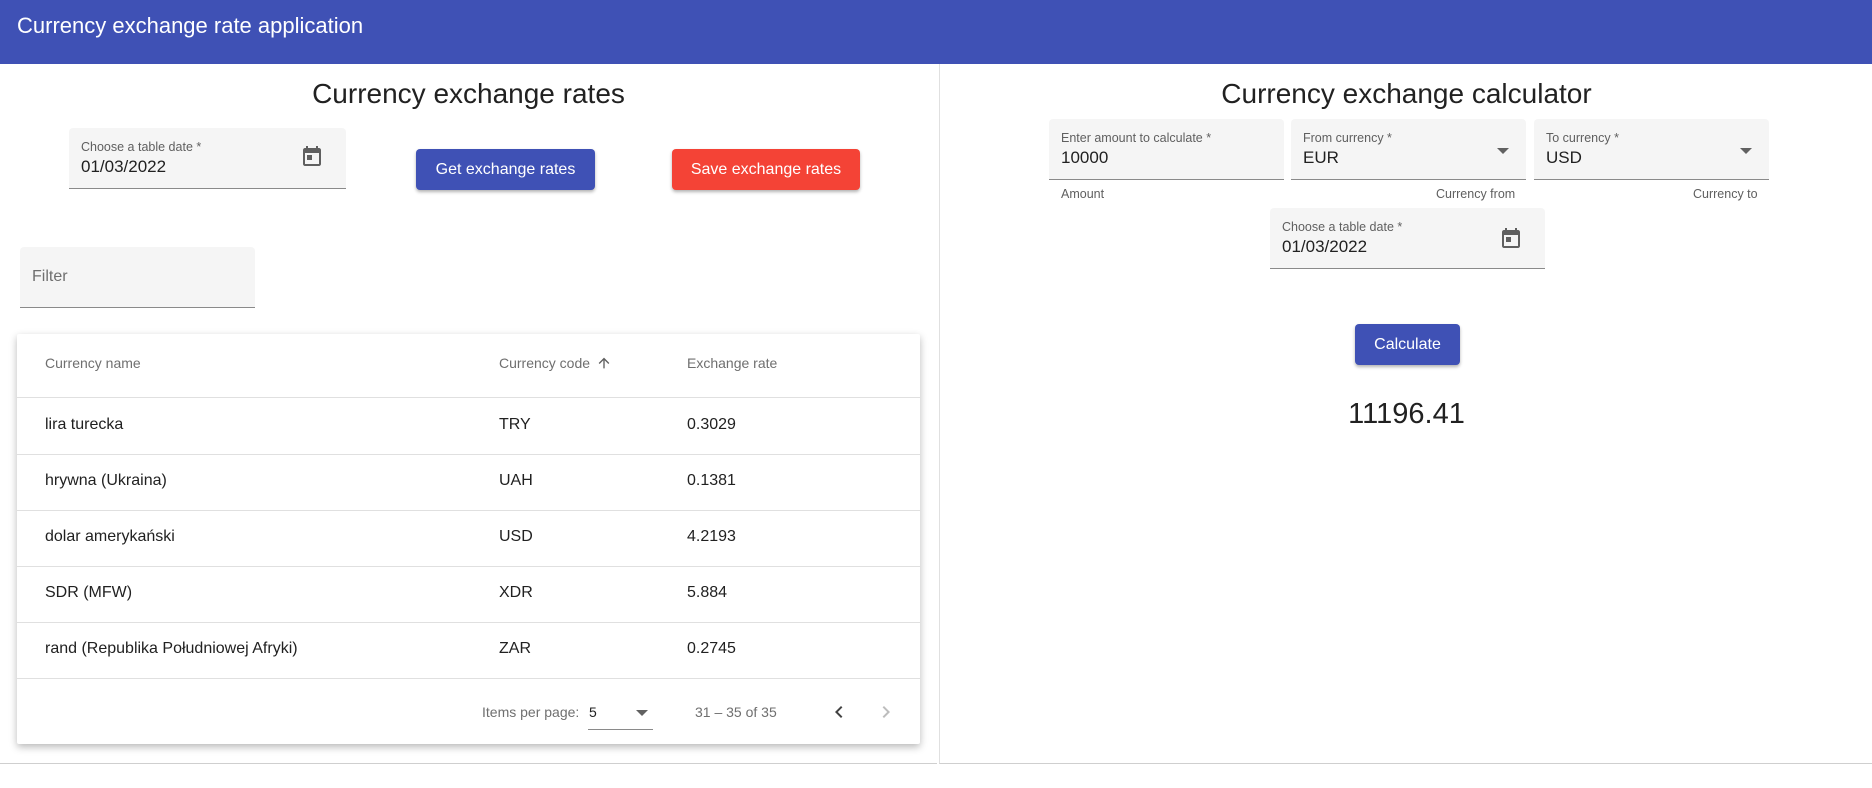 This screenshot has height=788, width=1872. Describe the element at coordinates (516, 480) in the screenshot. I see `cell-currency-code: UAH` at that location.